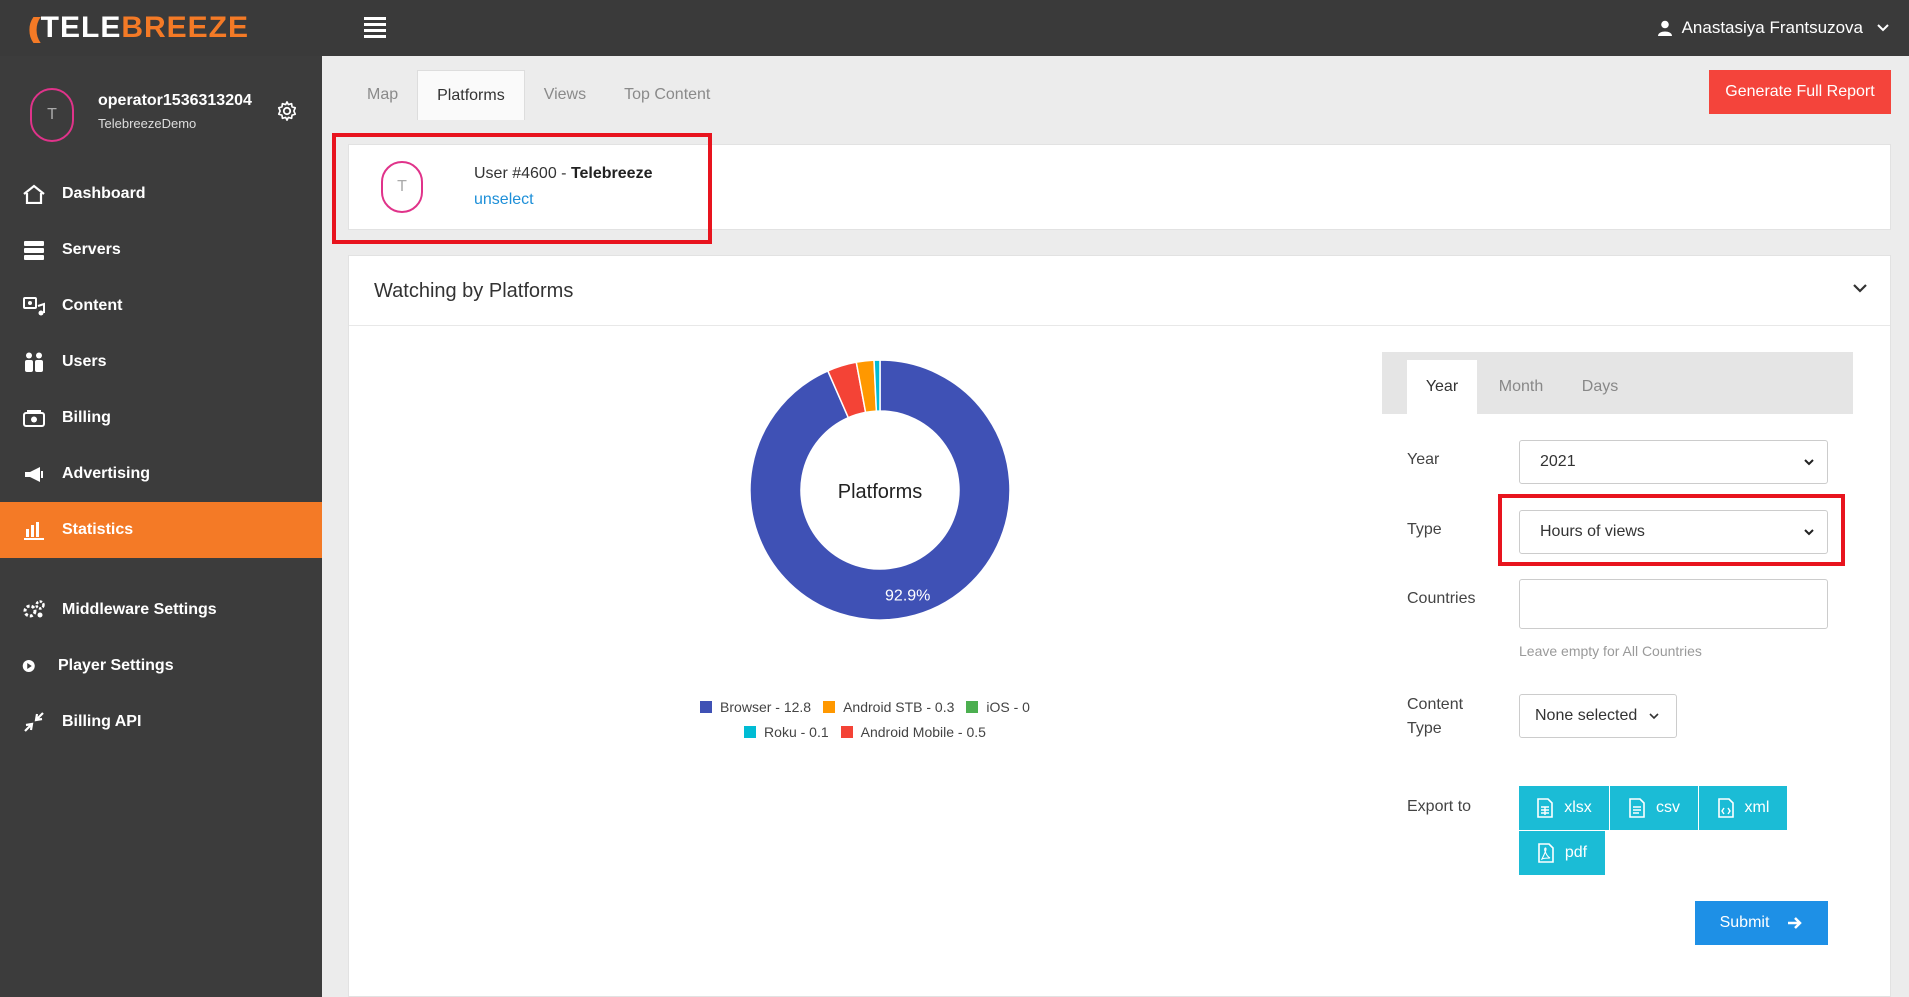 The image size is (1909, 997). What do you see at coordinates (1664, 28) in the screenshot?
I see `user-icon` at bounding box center [1664, 28].